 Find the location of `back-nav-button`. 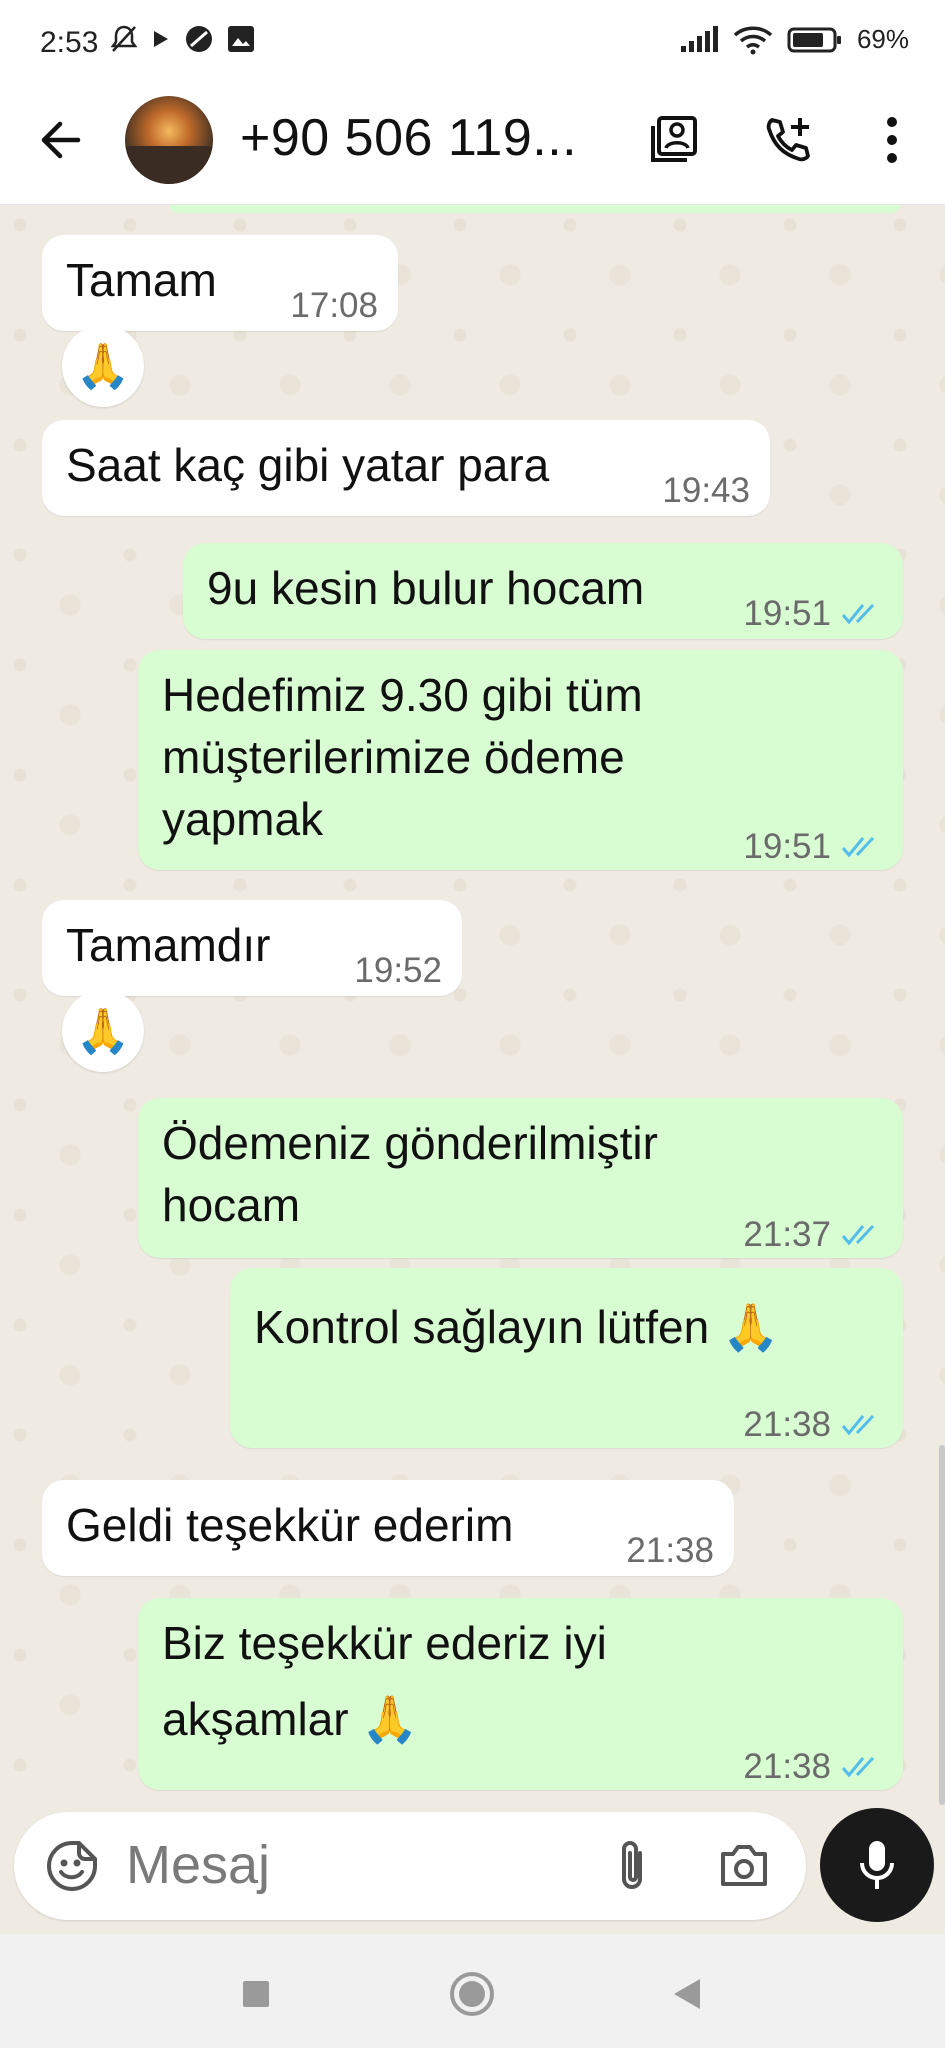

back-nav-button is located at coordinates (686, 1994).